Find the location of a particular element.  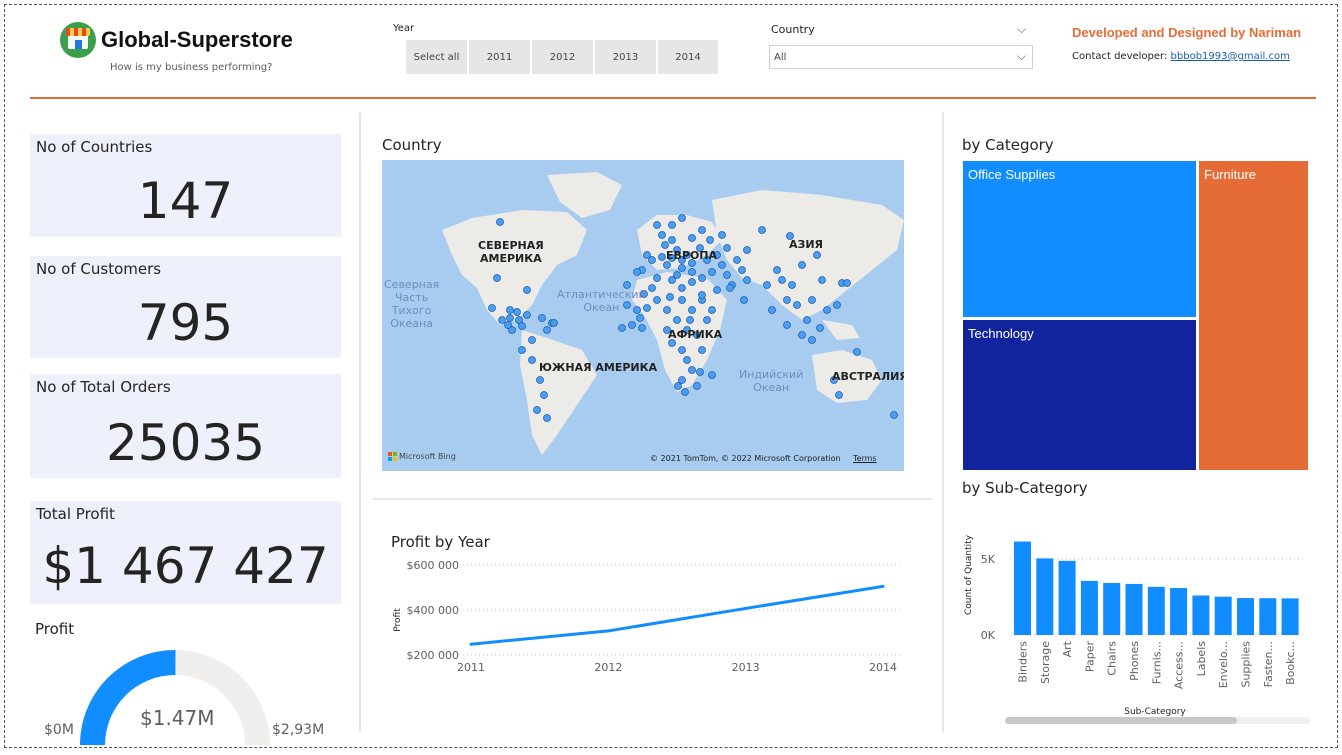

kpi-label: No of Customers is located at coordinates (99, 269).